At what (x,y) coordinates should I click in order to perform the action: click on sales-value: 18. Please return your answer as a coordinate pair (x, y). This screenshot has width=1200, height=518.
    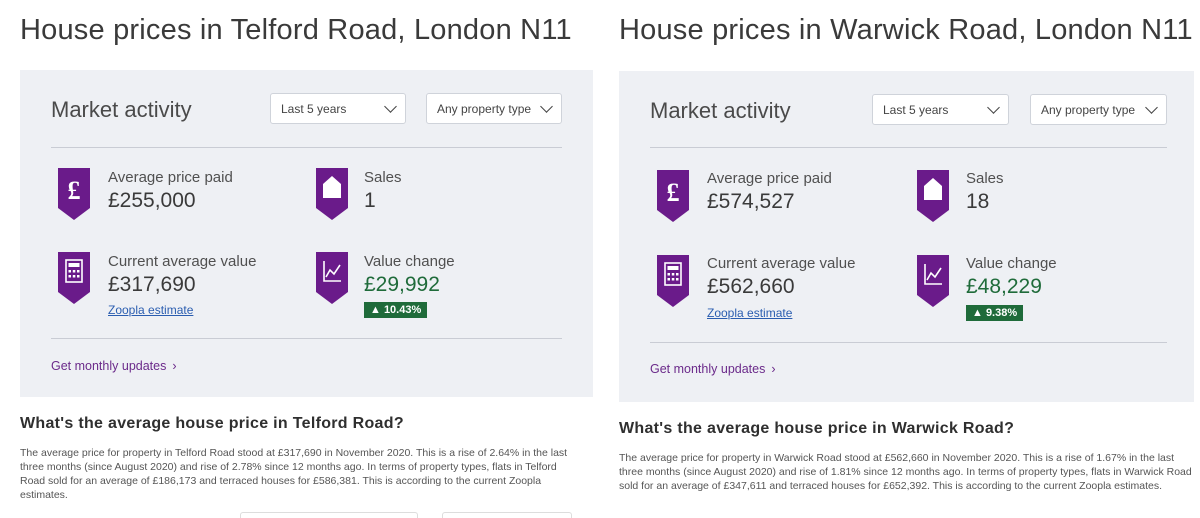
    Looking at the image, I should click on (978, 201).